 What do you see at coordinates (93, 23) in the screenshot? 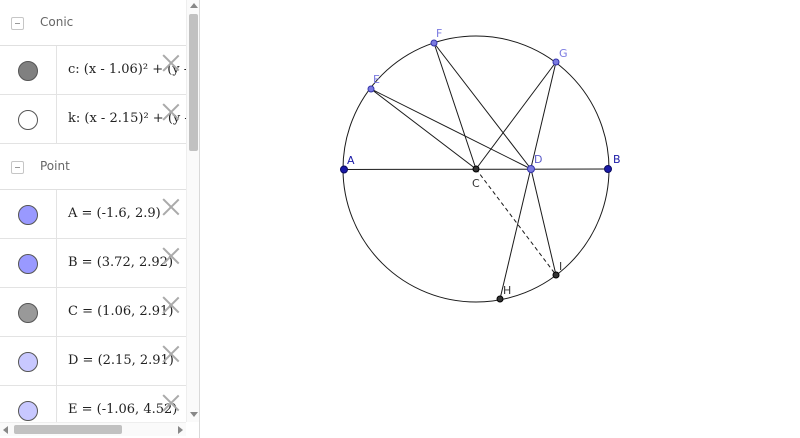
I see `group-header-conic: Conic` at bounding box center [93, 23].